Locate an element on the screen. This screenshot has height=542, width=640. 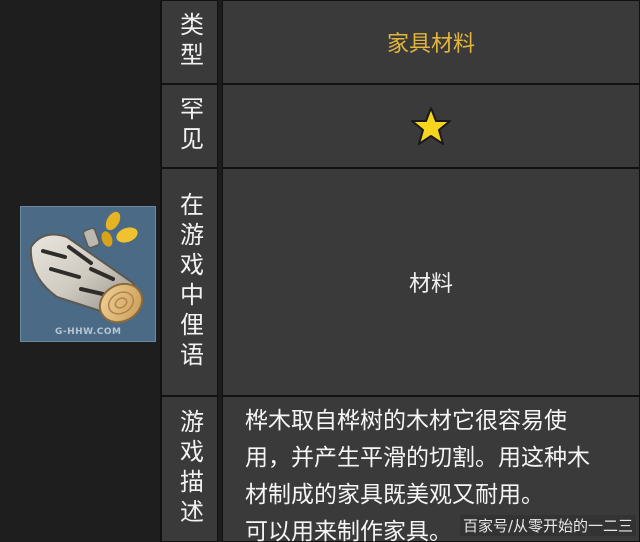
star-icon is located at coordinates (431, 126).